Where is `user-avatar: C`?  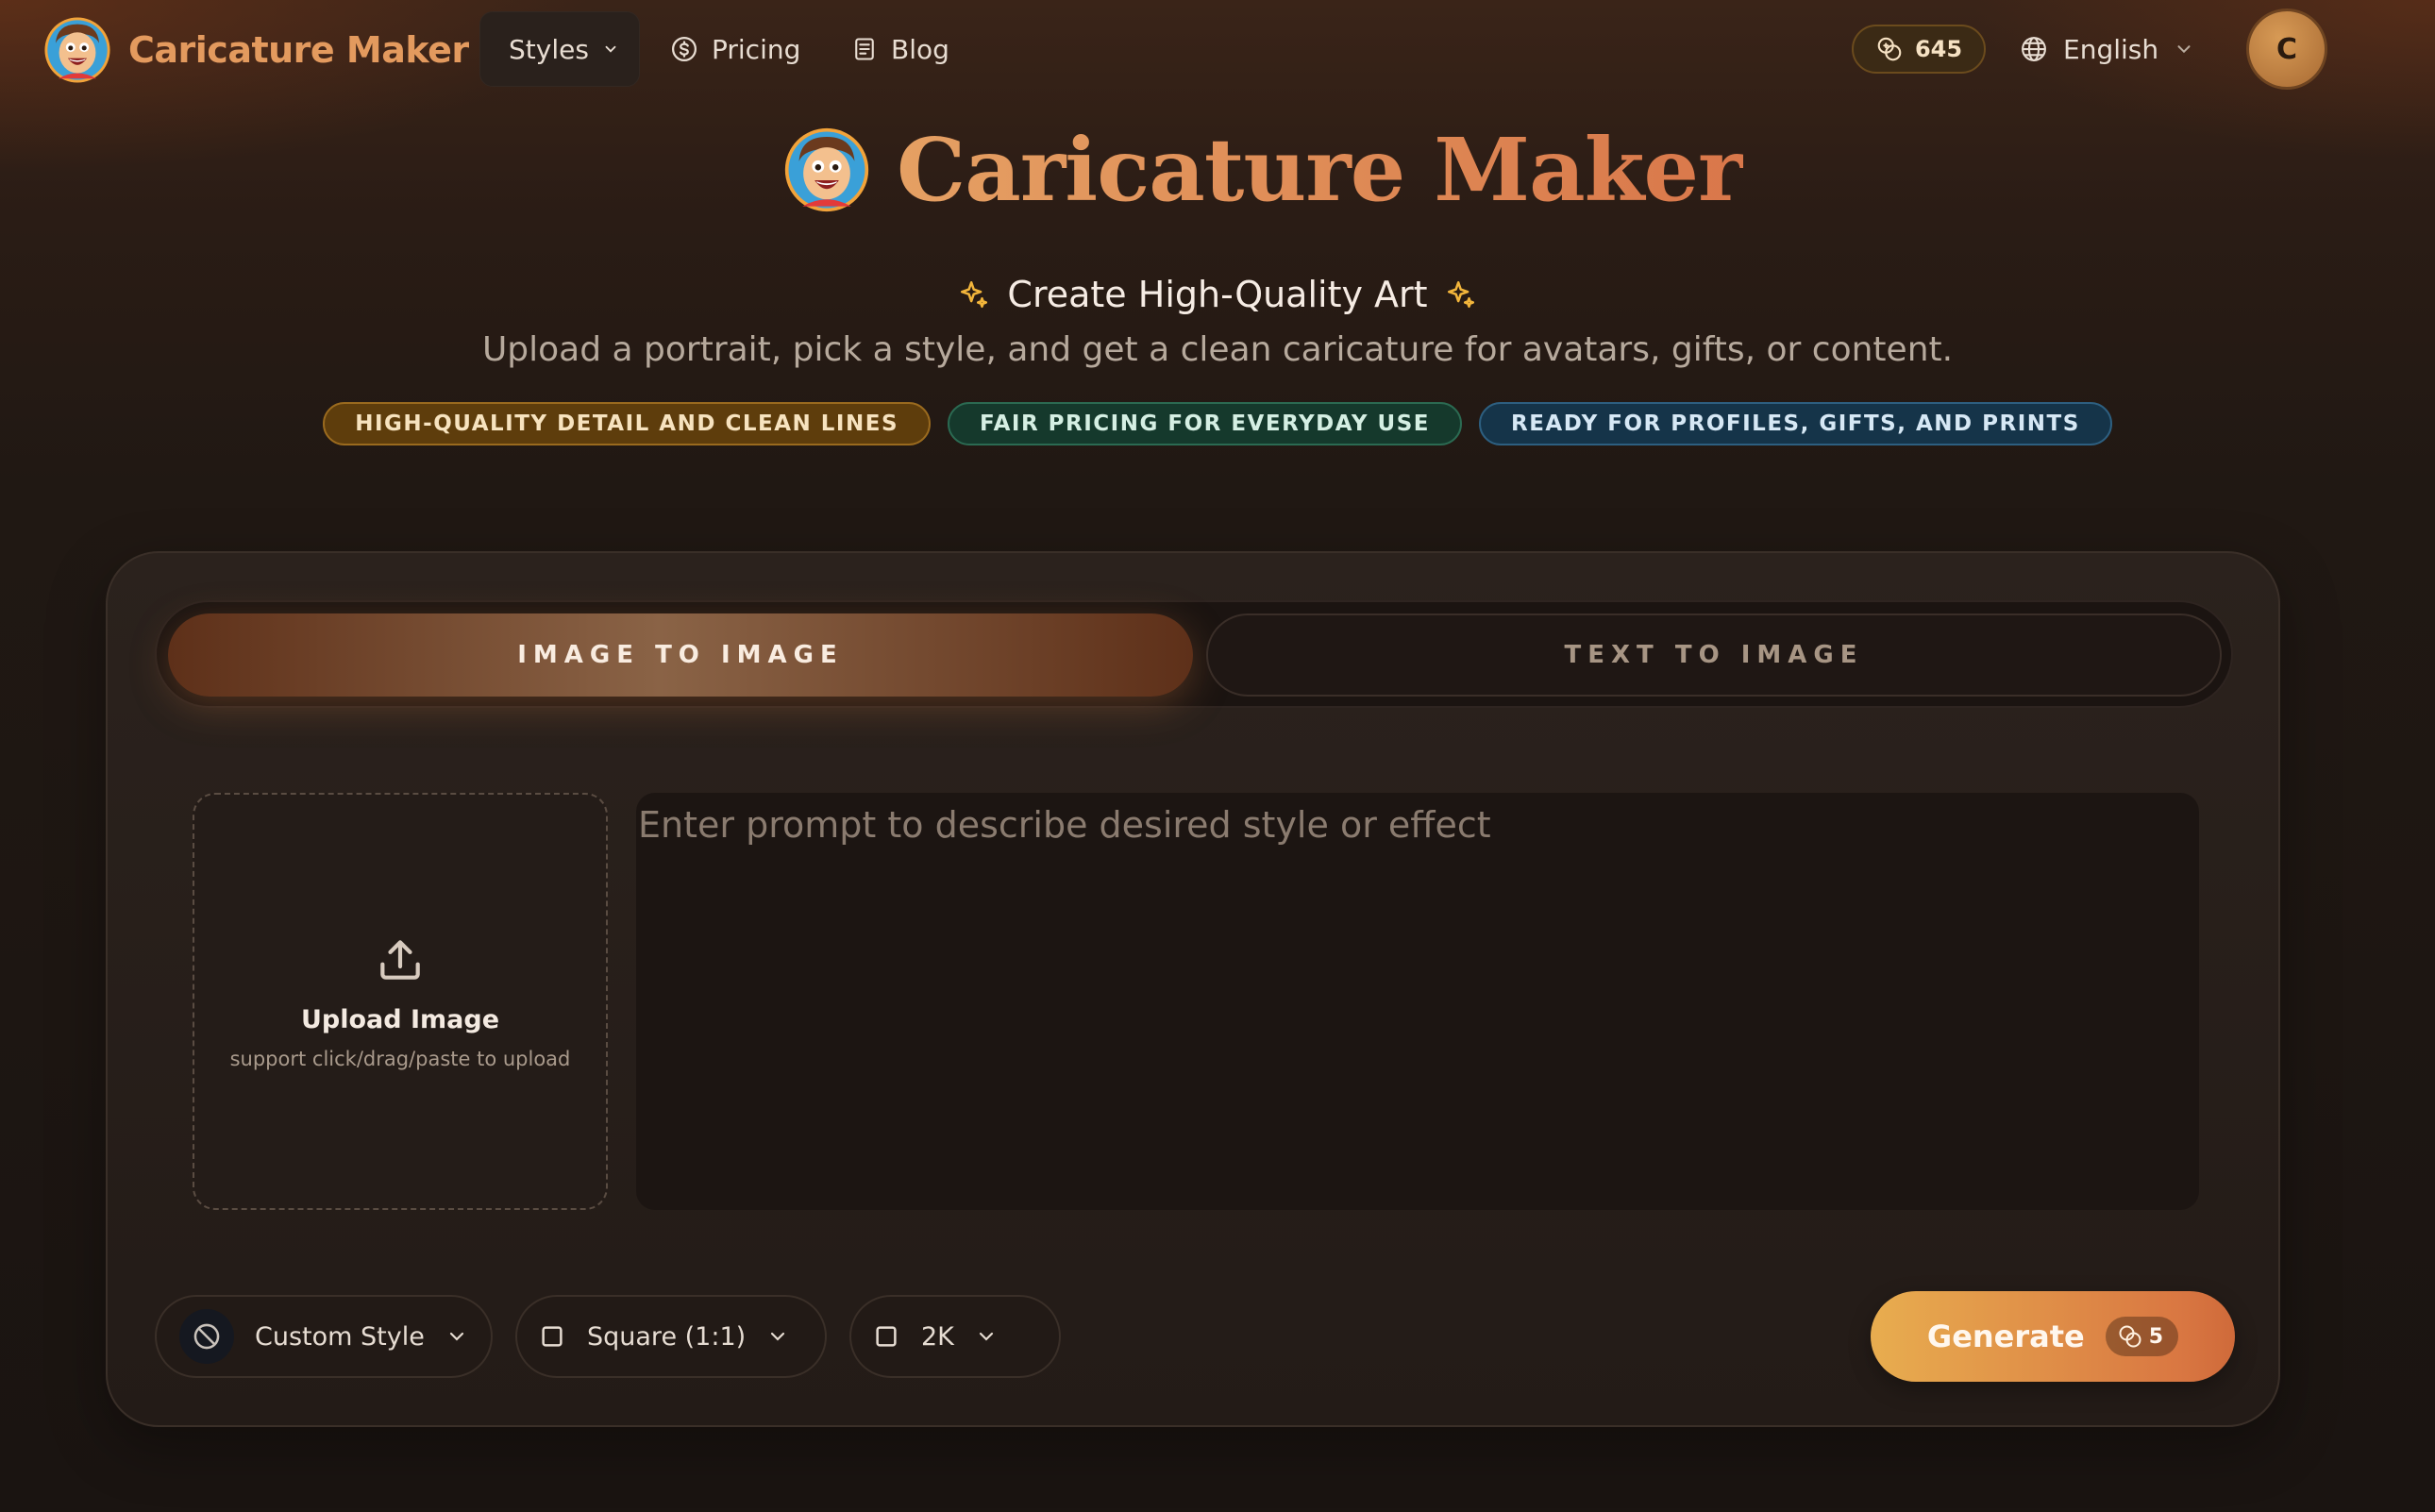
user-avatar: C is located at coordinates (2286, 49).